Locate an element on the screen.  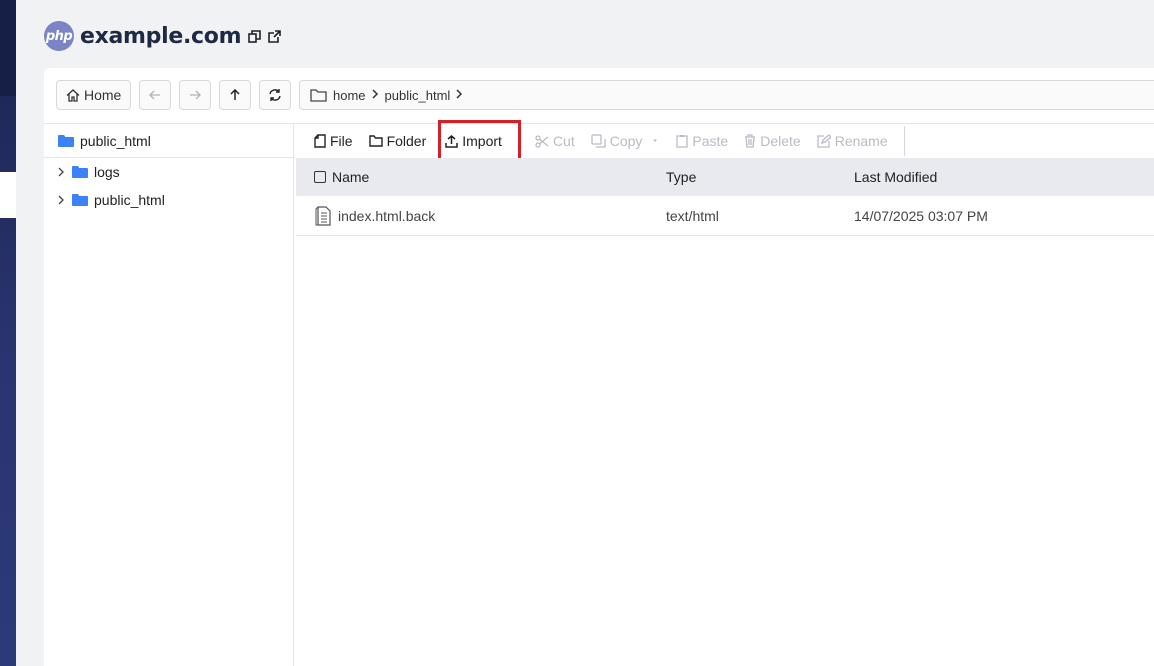
arrow-right-icon is located at coordinates (196, 95).